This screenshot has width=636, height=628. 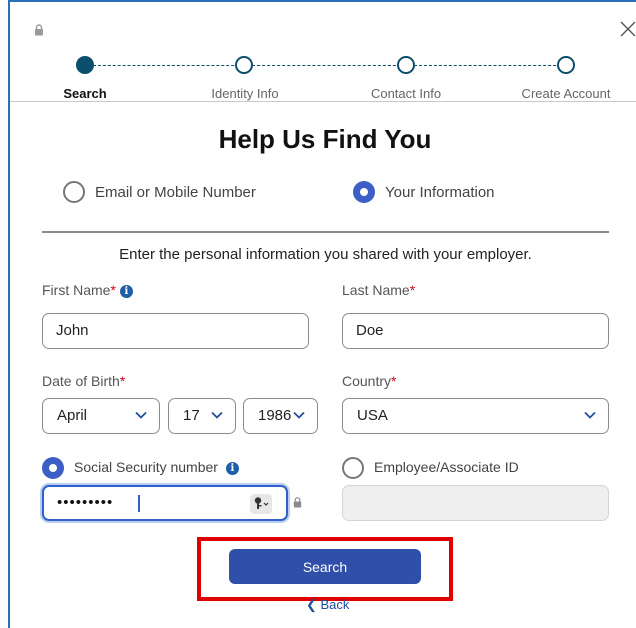 I want to click on country-label: Country*, so click(x=369, y=381).